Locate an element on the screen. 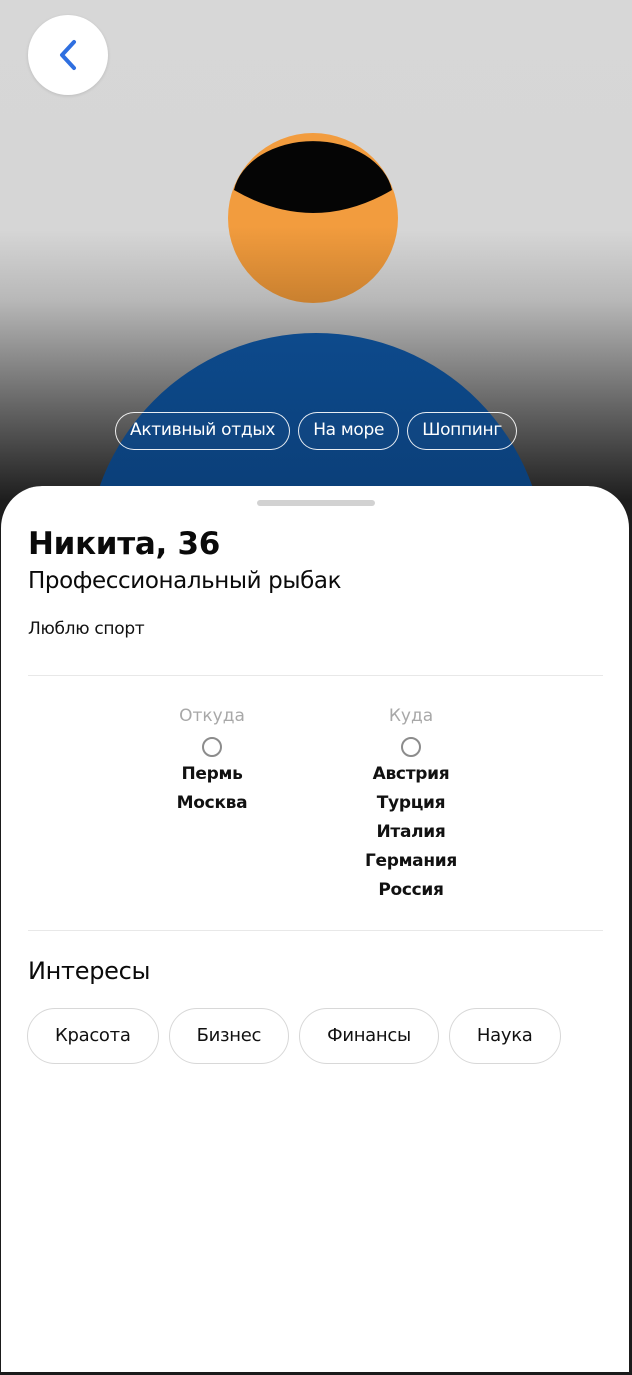 The width and height of the screenshot is (632, 1375). profile-profession: Профессиональный рыбак is located at coordinates (185, 581).